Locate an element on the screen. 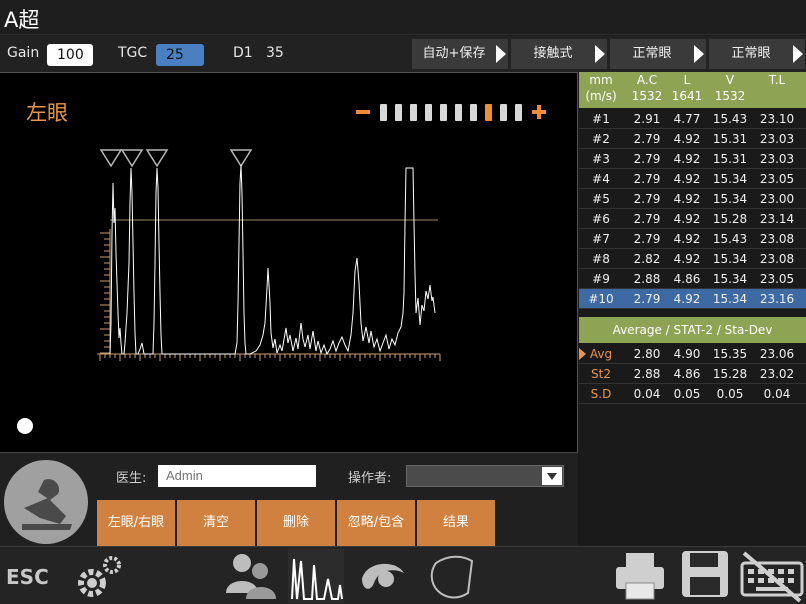  tgc-label: TGC is located at coordinates (133, 53).